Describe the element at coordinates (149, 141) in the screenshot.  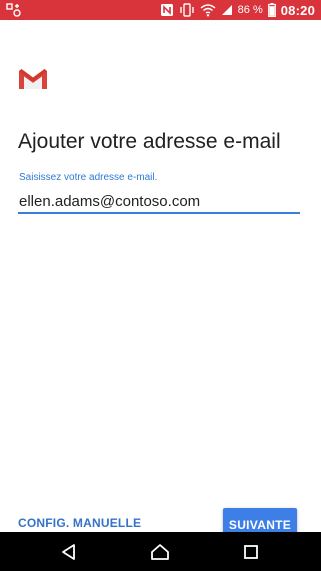
I see `page-title: Ajouter votre adresse e-mail` at that location.